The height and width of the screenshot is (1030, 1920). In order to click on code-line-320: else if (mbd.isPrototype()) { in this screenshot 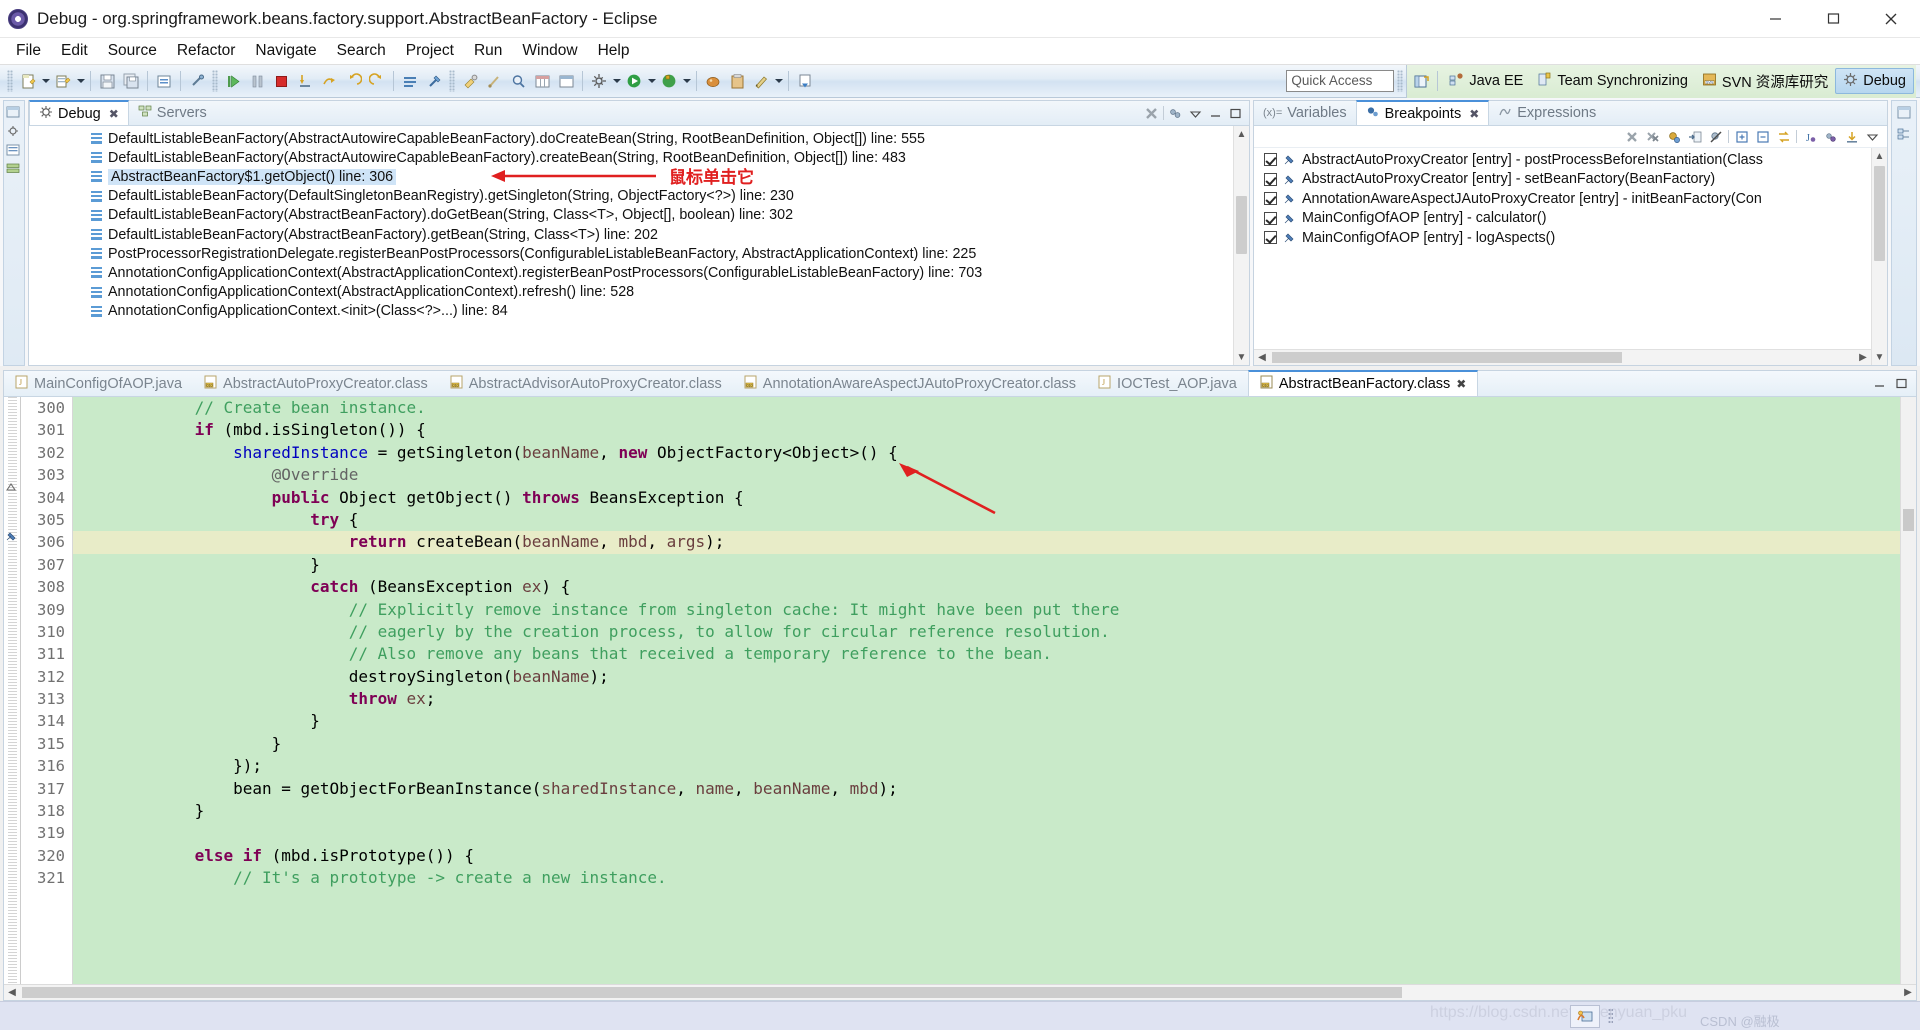, I will do `click(986, 856)`.